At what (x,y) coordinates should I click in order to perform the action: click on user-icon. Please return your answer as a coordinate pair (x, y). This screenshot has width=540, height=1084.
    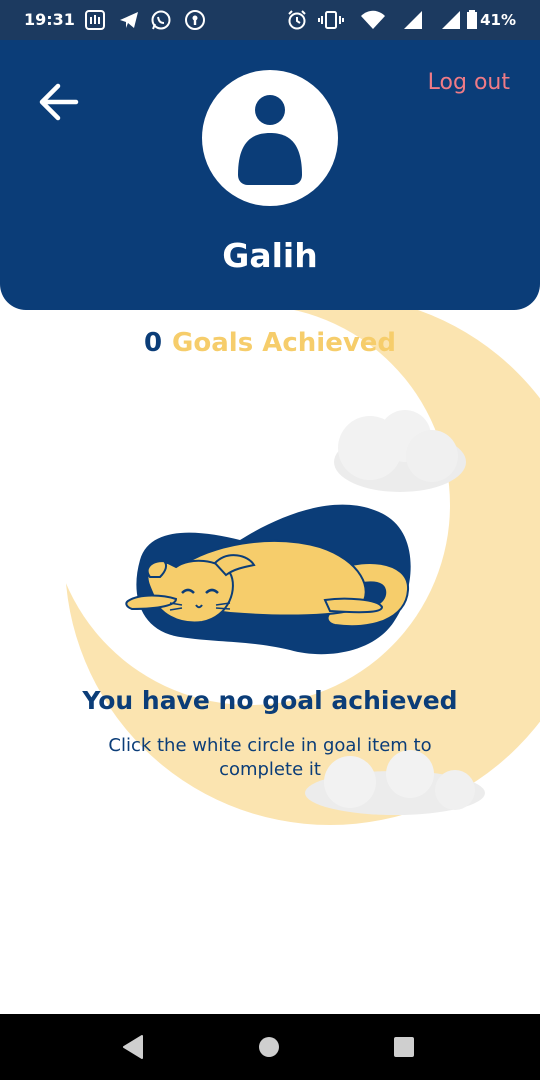
    Looking at the image, I should click on (270, 140).